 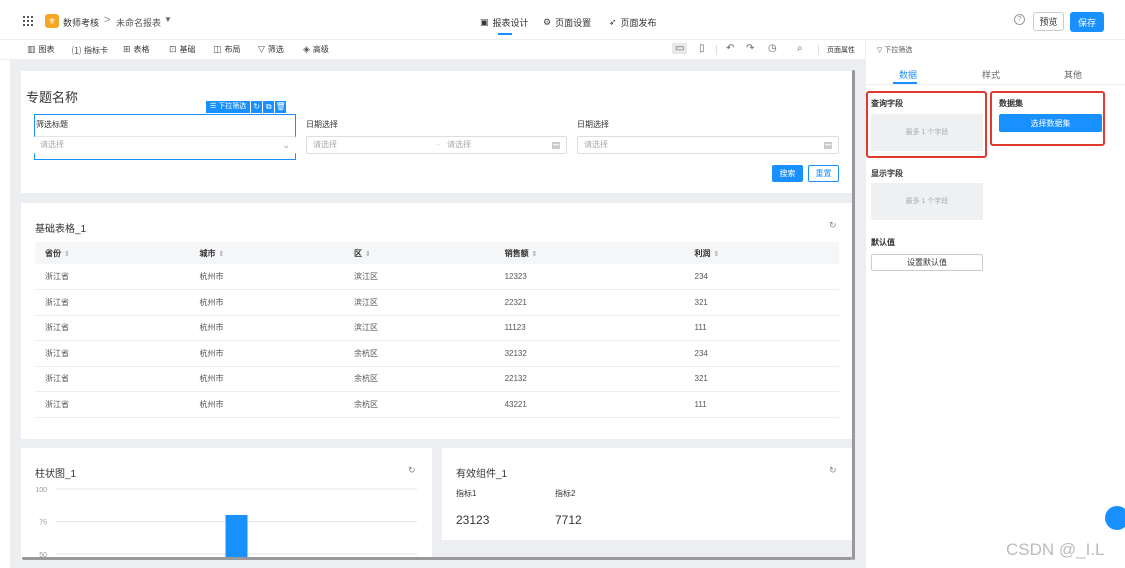 I want to click on select-dataset-button: 选择数据集, so click(x=1050, y=123).